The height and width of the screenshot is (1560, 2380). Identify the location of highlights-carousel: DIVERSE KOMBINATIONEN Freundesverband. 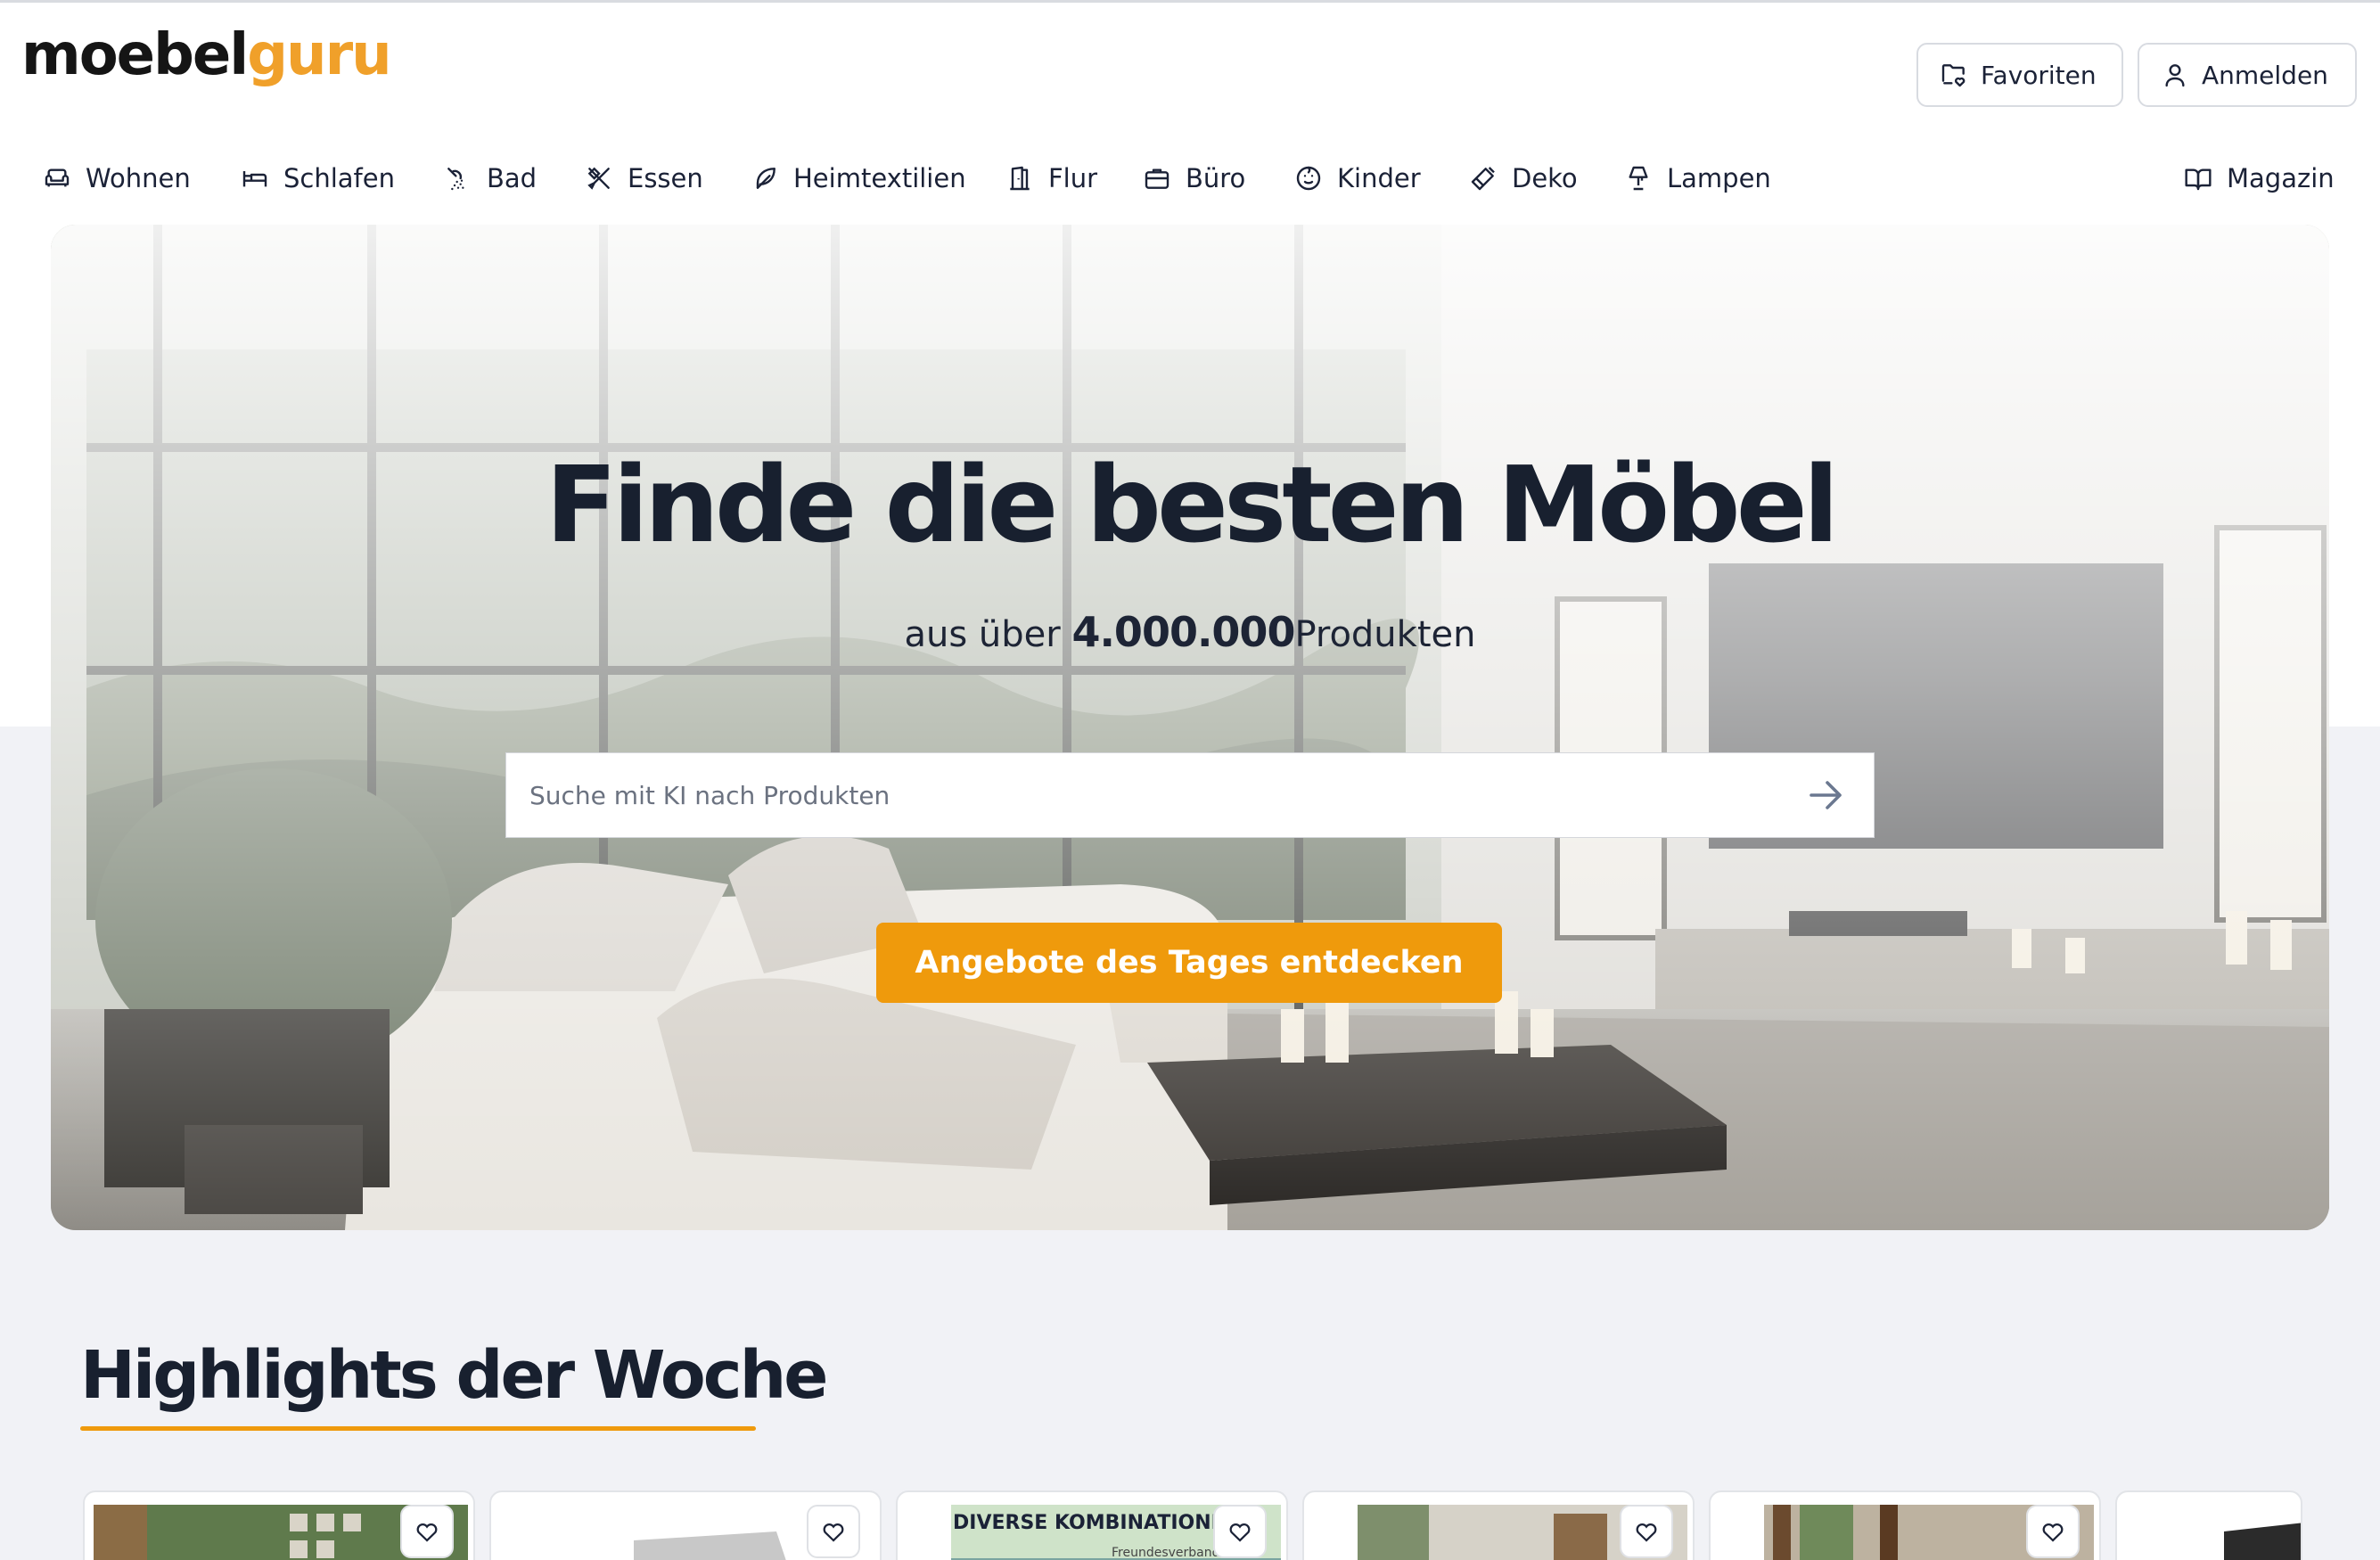
(1192, 1525).